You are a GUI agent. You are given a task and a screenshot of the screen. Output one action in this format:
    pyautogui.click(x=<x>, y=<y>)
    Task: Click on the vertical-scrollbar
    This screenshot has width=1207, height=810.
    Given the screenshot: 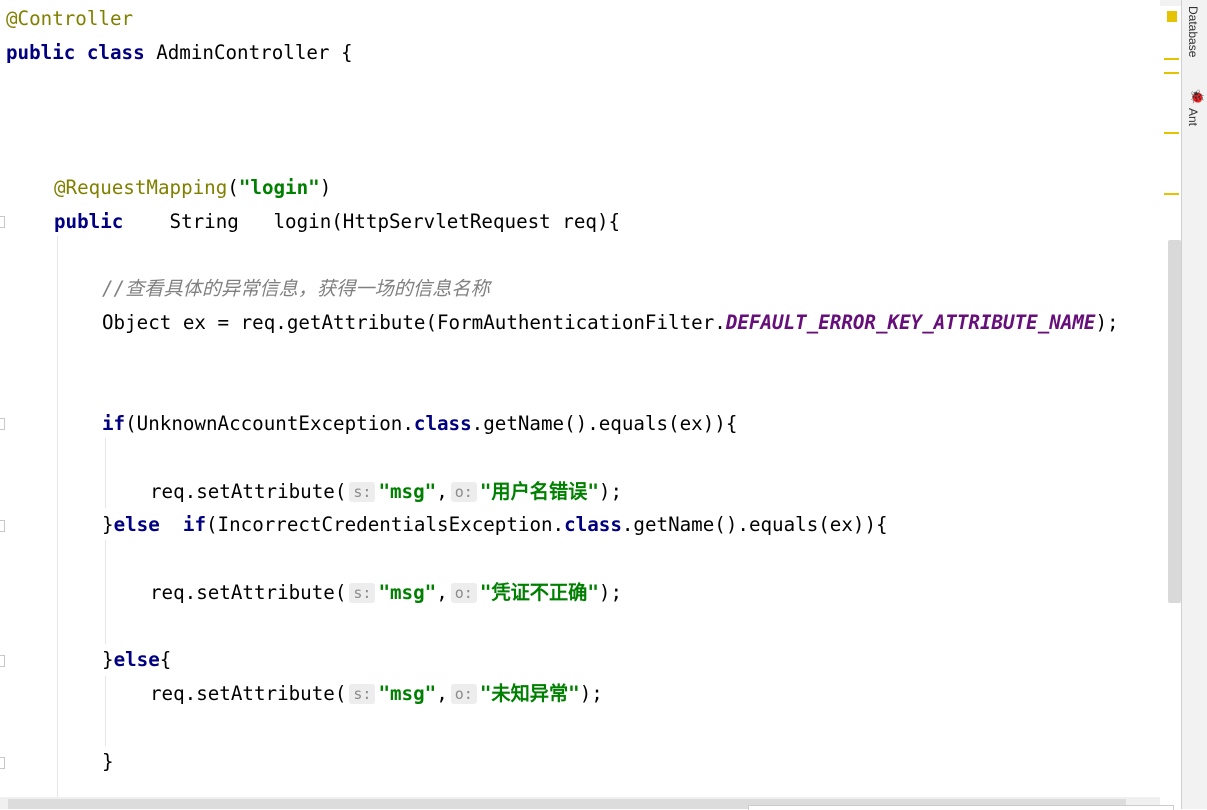 What is the action you would take?
    pyautogui.click(x=1174, y=421)
    